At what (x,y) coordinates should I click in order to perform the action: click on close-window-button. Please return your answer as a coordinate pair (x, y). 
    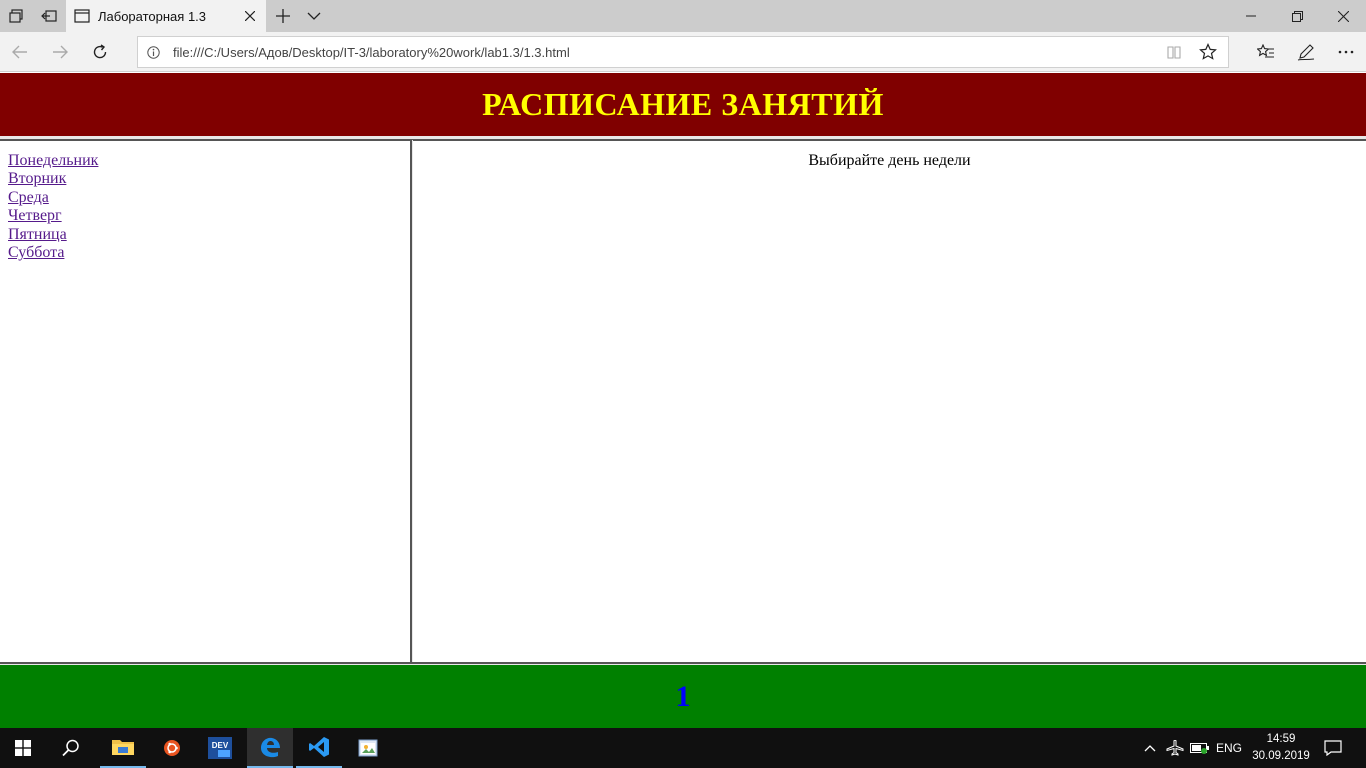
    Looking at the image, I should click on (1343, 16).